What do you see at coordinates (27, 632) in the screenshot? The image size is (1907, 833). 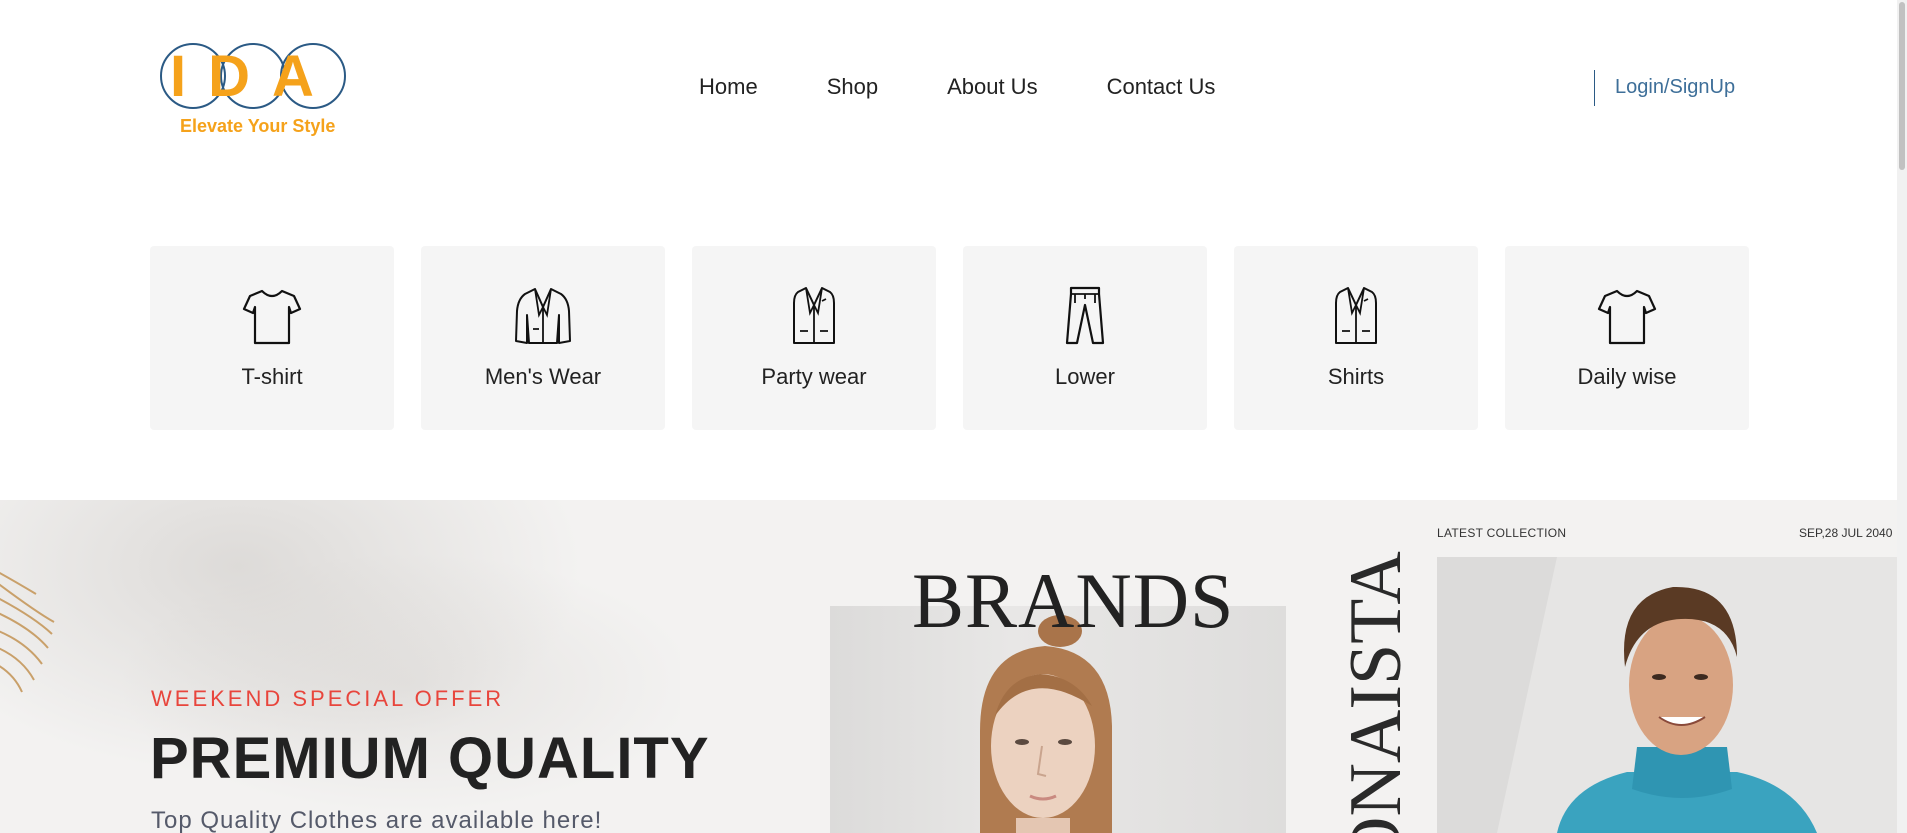 I see `palm-leaf-decoration` at bounding box center [27, 632].